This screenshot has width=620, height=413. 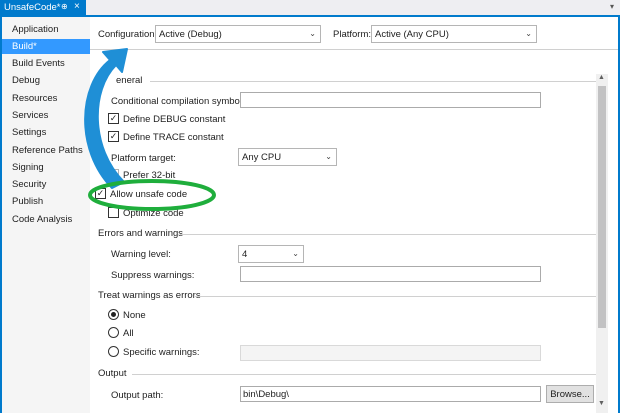 I want to click on conditional-symbols-input, so click(x=390, y=100).